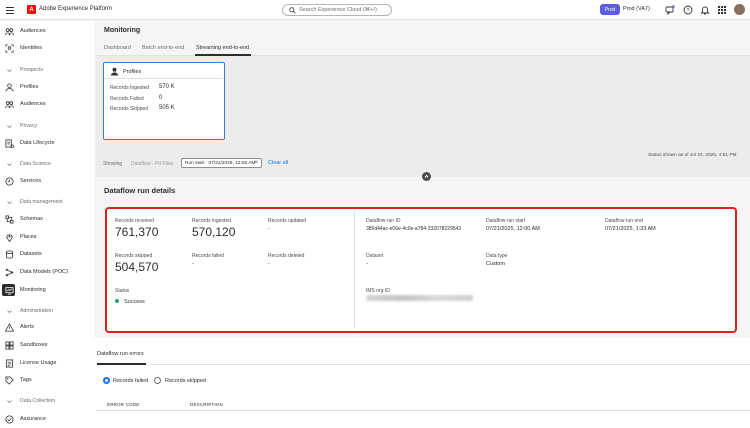 Image resolution: width=750 pixels, height=428 pixels. I want to click on records-skipped-radio, so click(157, 380).